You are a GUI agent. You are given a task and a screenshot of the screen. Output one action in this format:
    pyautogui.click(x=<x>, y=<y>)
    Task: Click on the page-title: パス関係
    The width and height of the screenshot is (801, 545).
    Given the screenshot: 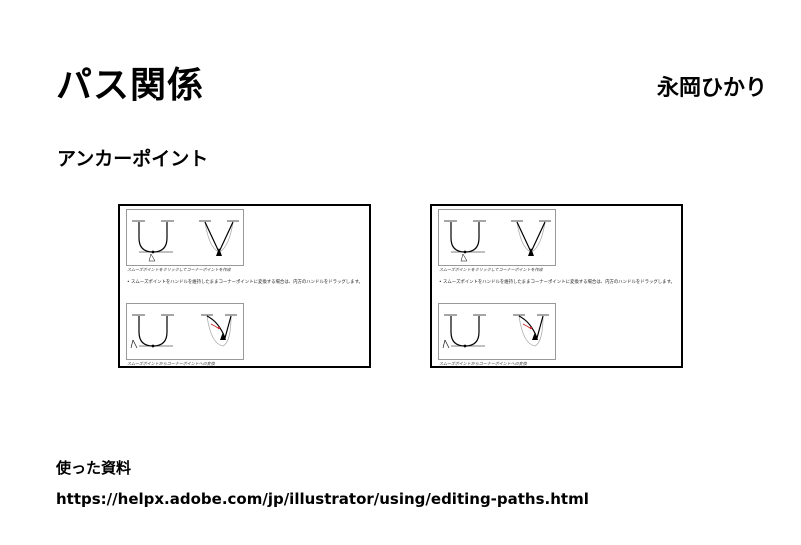 What is the action you would take?
    pyautogui.click(x=130, y=85)
    